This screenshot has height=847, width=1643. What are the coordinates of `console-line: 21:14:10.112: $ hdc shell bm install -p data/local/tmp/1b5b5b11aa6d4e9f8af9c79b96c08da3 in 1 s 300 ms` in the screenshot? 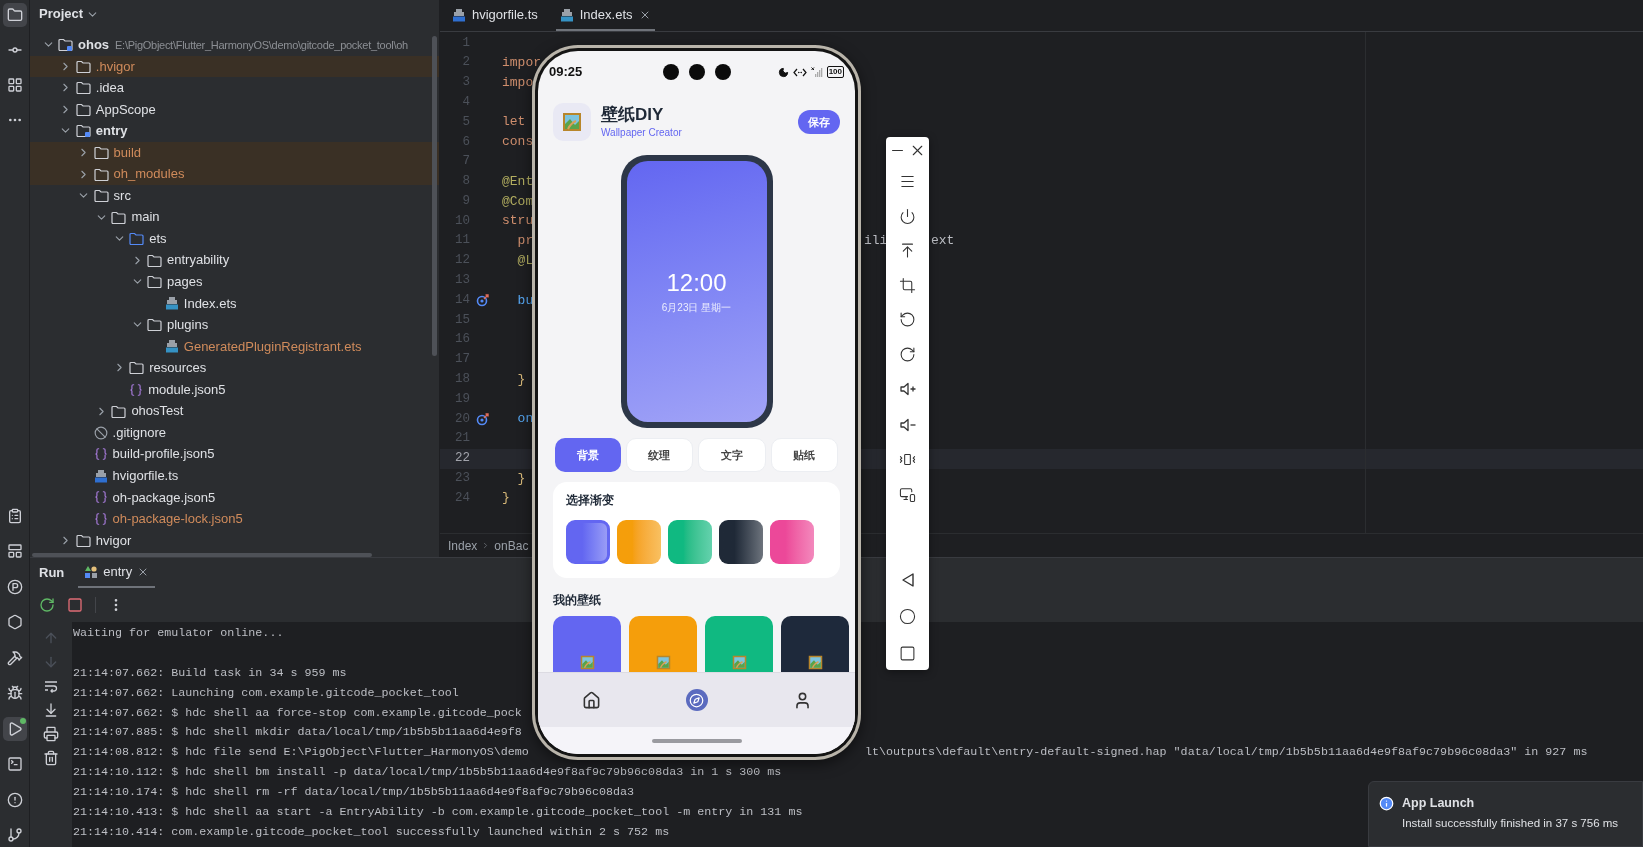 It's located at (427, 773).